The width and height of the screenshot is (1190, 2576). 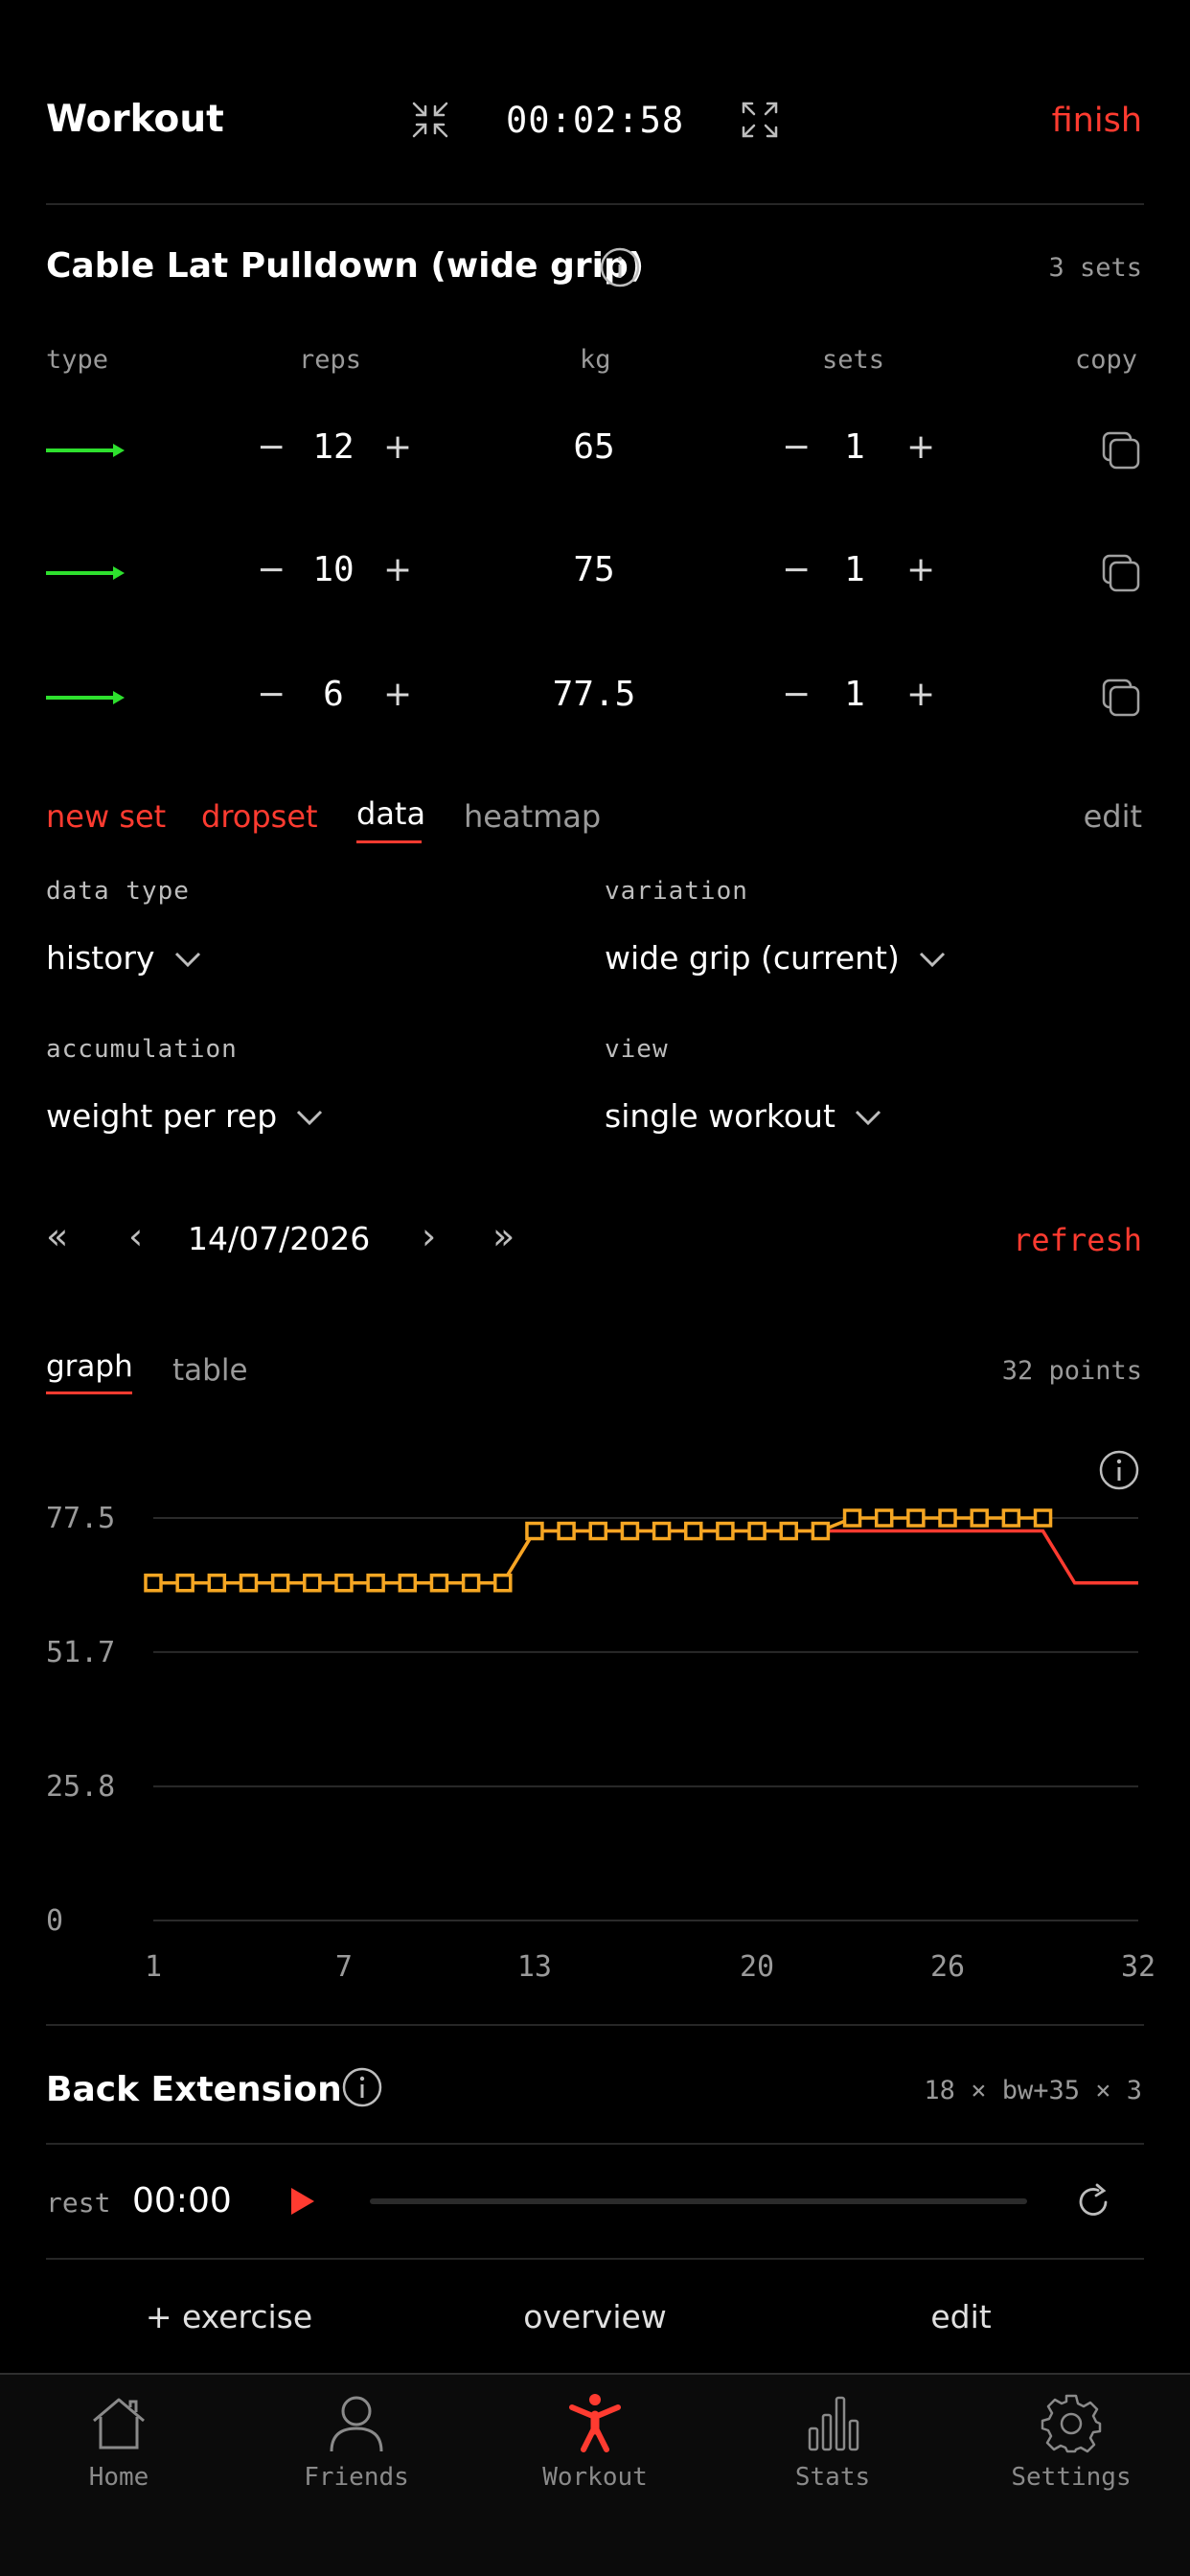 What do you see at coordinates (194, 2089) in the screenshot?
I see `next-exercise-name: Back Extension` at bounding box center [194, 2089].